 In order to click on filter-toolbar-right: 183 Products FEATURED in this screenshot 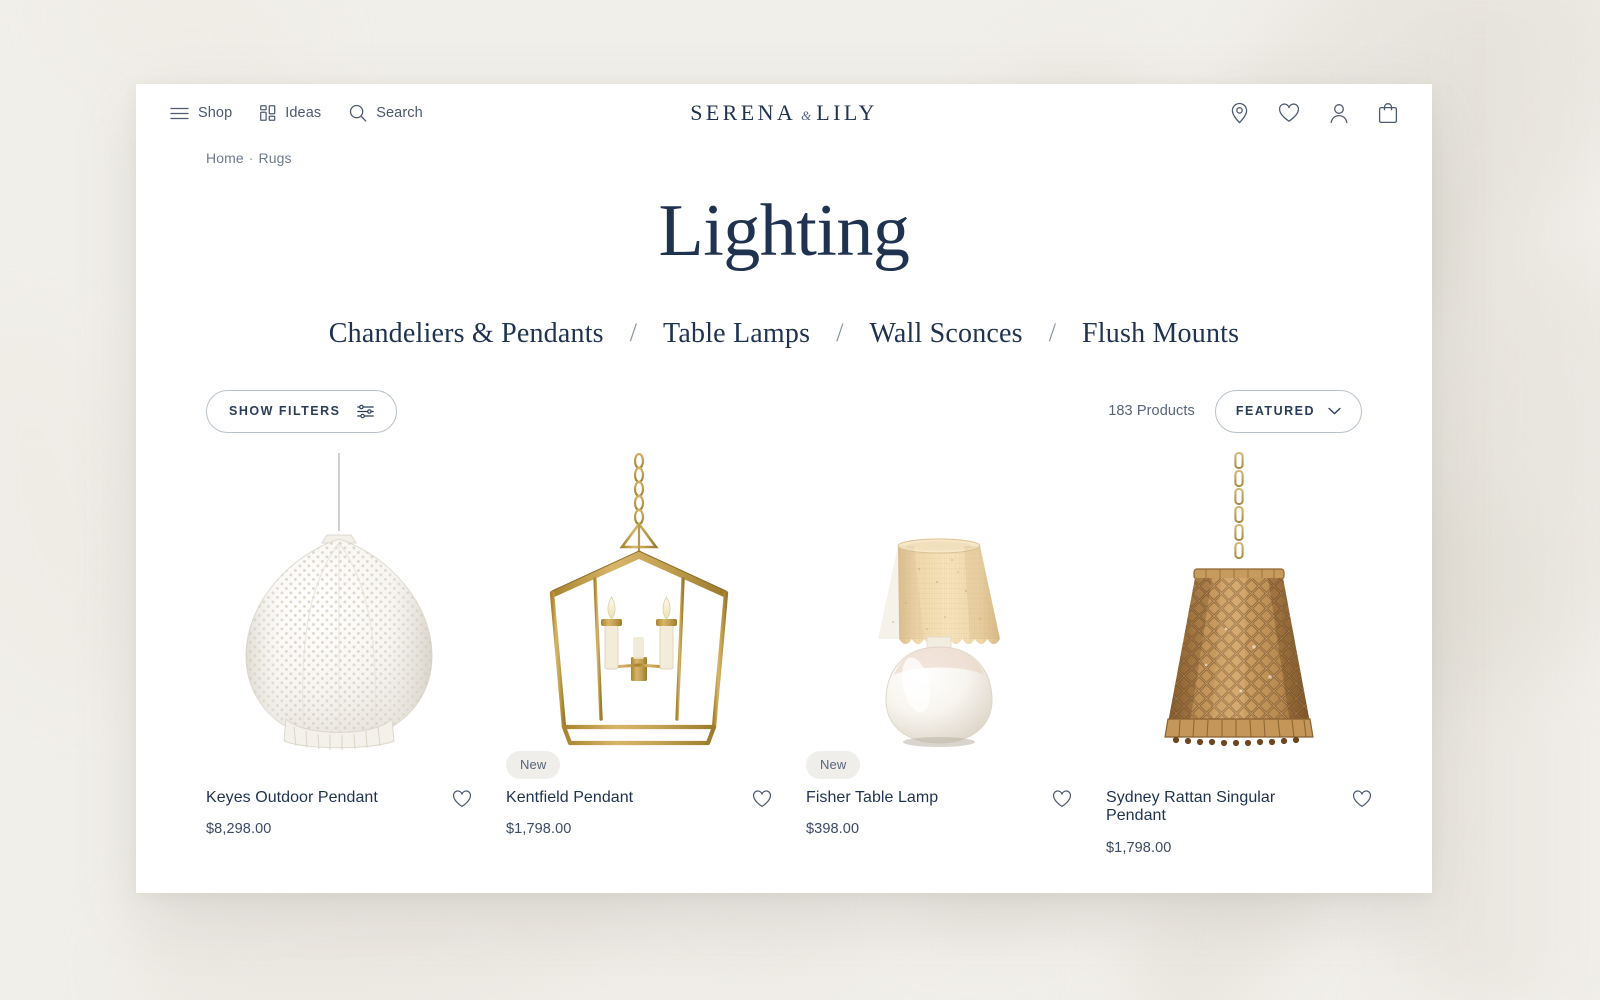, I will do `click(1235, 411)`.